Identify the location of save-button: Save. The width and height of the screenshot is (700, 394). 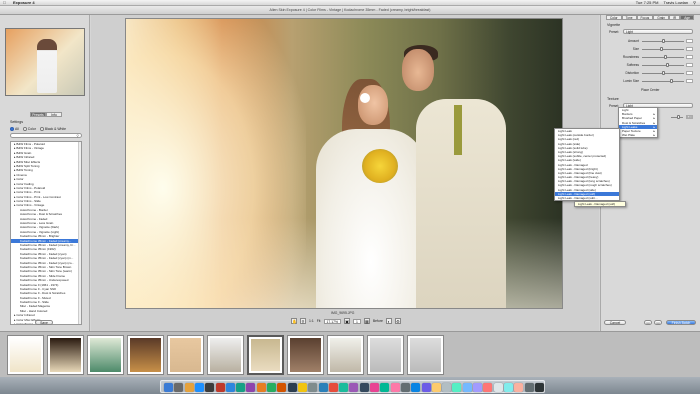
(44, 322).